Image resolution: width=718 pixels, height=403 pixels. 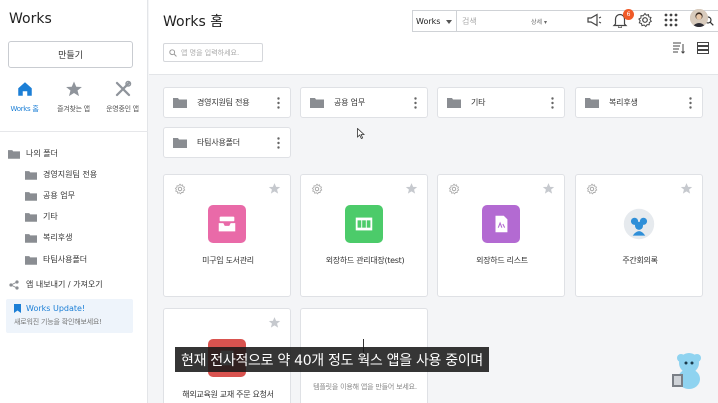 What do you see at coordinates (428, 21) in the screenshot?
I see `search-scope-value: Works` at bounding box center [428, 21].